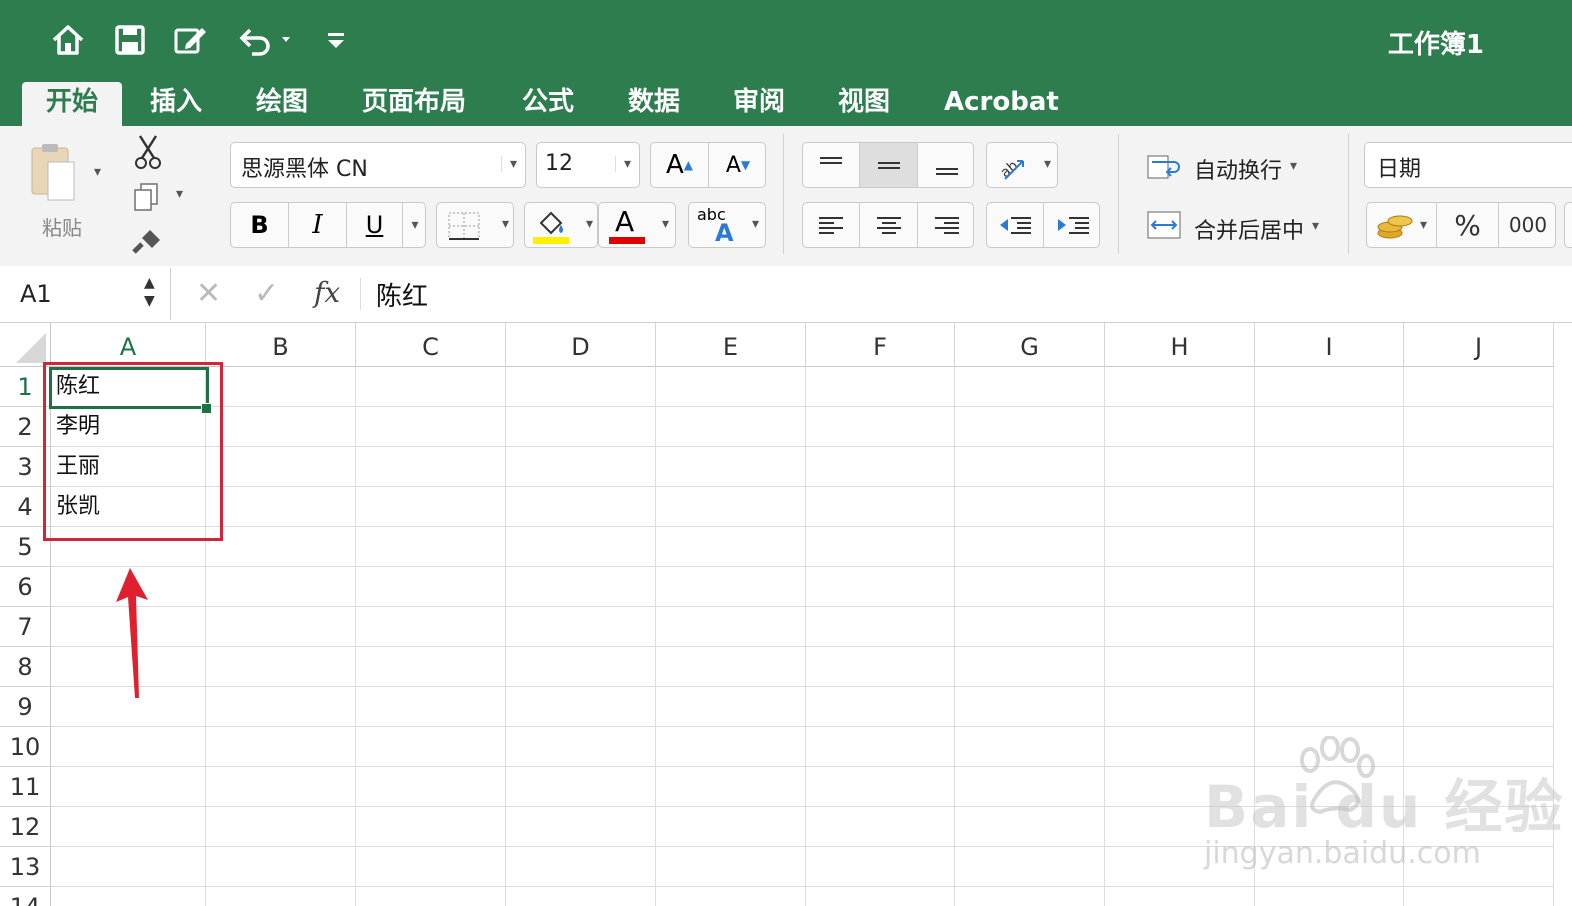  Describe the element at coordinates (1479, 667) in the screenshot. I see `cell-j8` at that location.